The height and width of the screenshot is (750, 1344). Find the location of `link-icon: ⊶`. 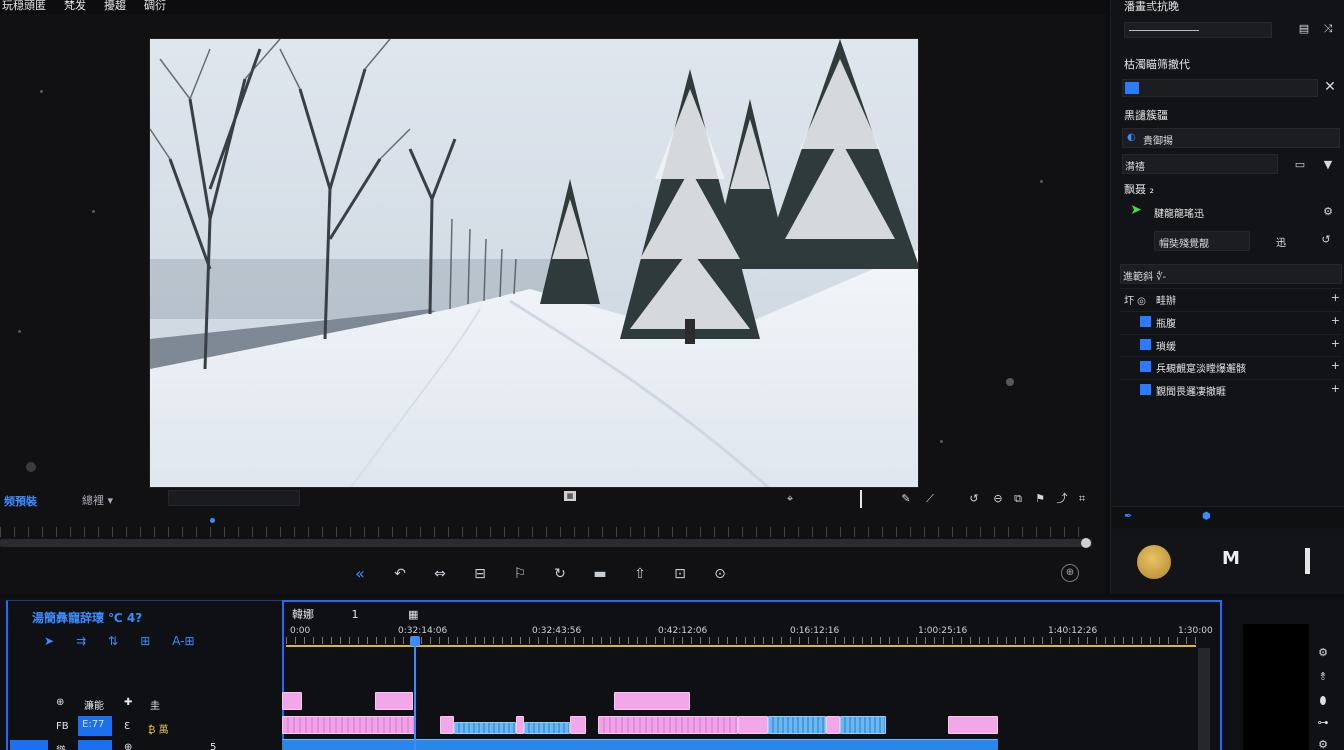

link-icon: ⊶ is located at coordinates (1323, 723).